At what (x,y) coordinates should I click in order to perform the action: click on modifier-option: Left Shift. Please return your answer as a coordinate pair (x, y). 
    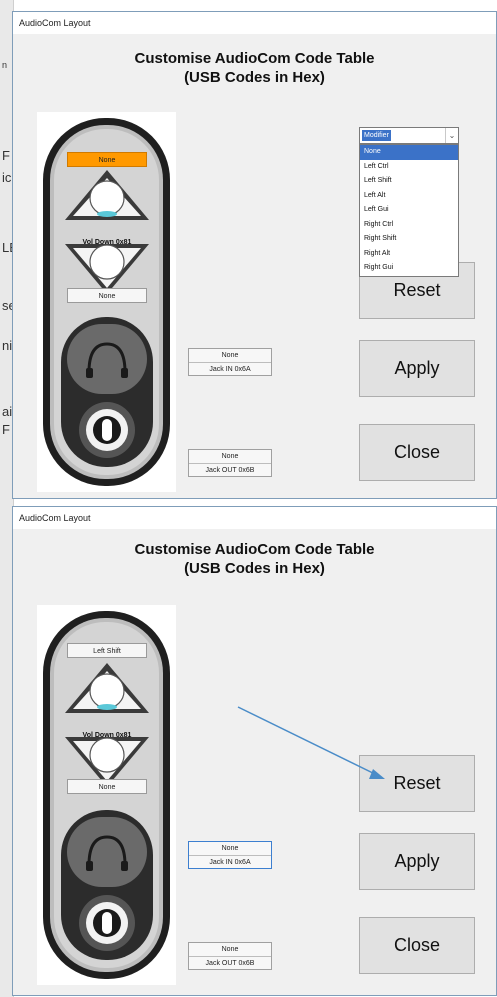
    Looking at the image, I should click on (409, 181).